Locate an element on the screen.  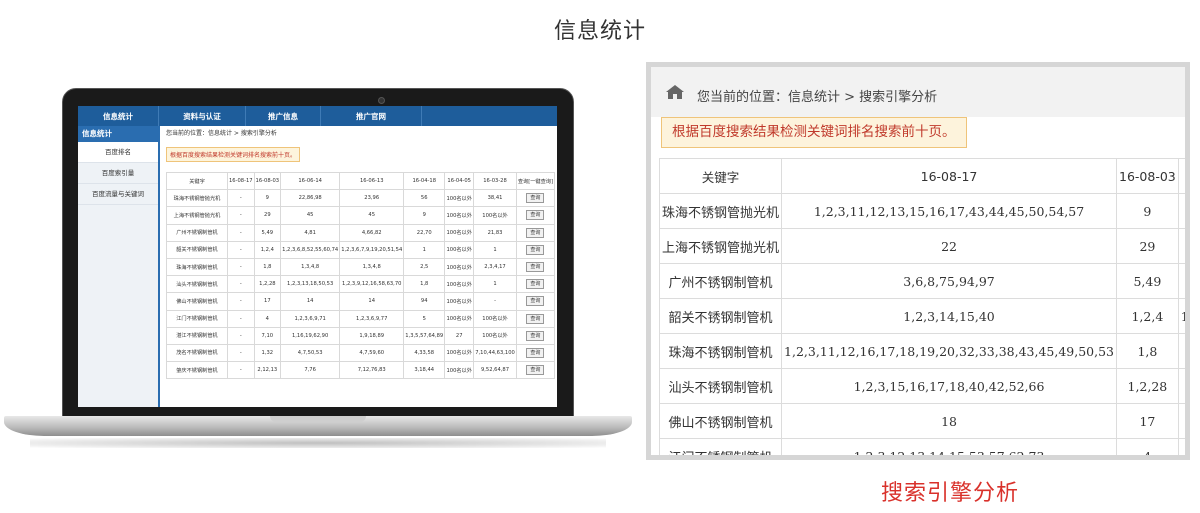
mini-cell: 7,10,44,63,100 is located at coordinates (495, 353).